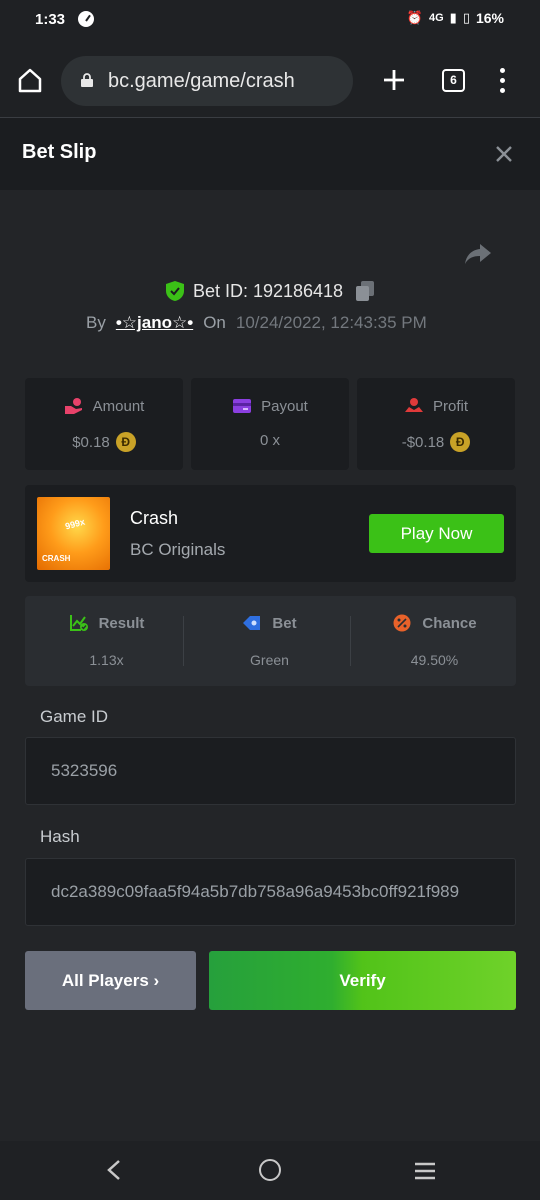  What do you see at coordinates (466, 17) in the screenshot?
I see `battery-icon: ▯` at bounding box center [466, 17].